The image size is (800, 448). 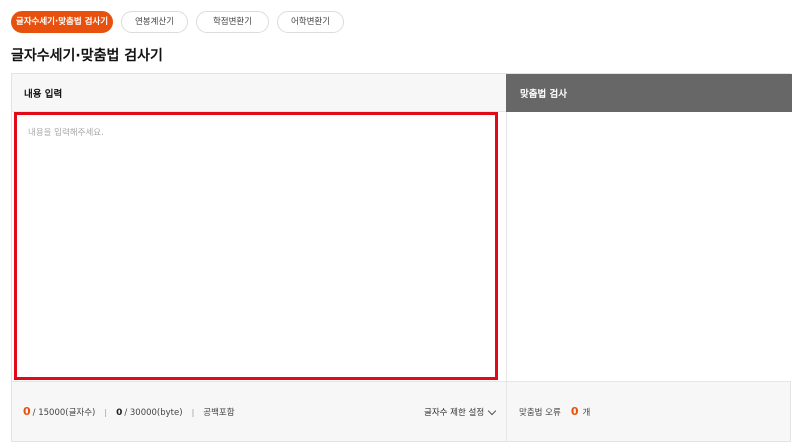 What do you see at coordinates (27, 411) in the screenshot?
I see `char-count: 0` at bounding box center [27, 411].